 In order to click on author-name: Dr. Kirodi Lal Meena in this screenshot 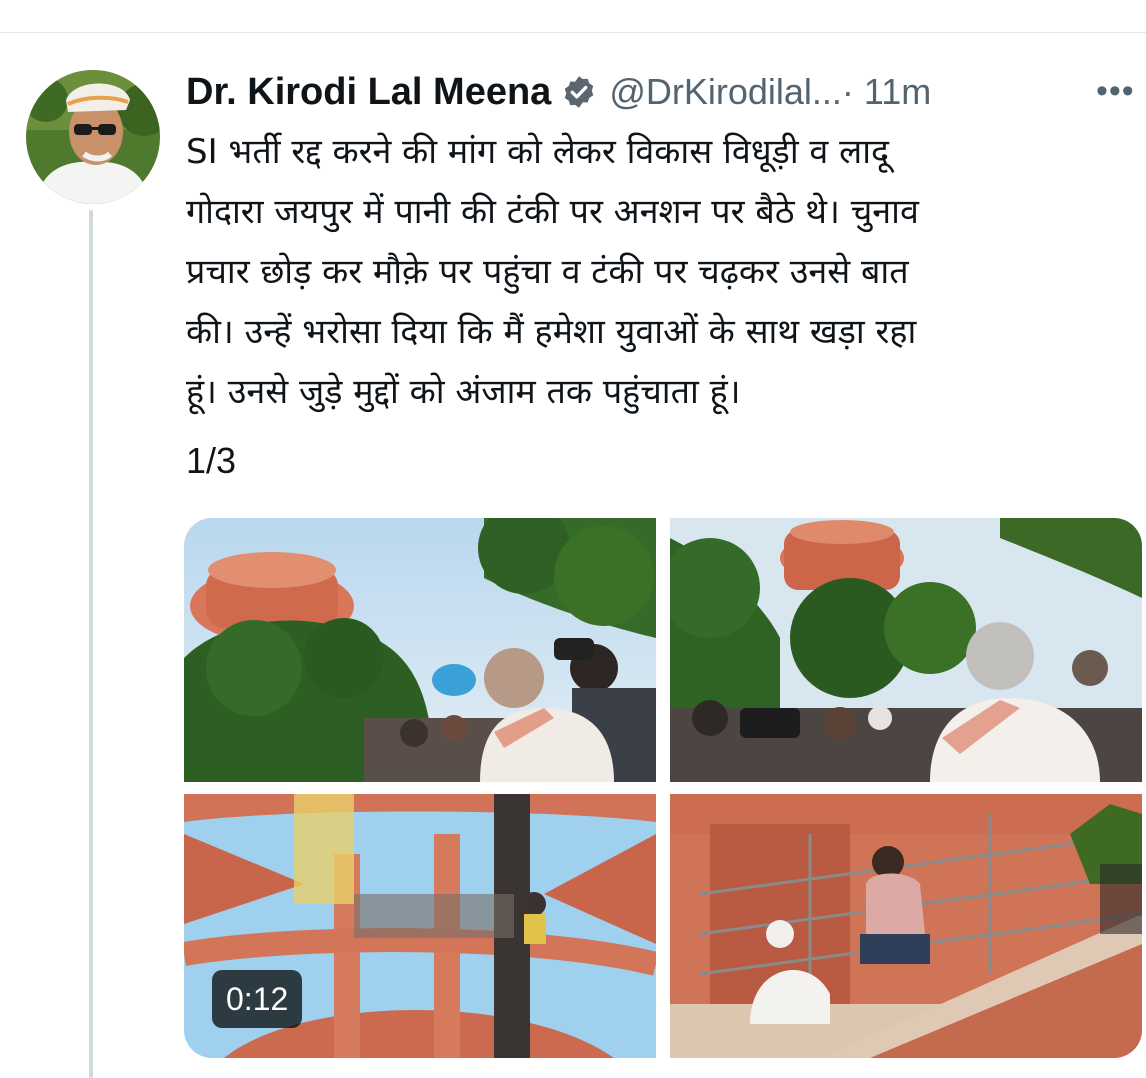, I will do `click(368, 92)`.